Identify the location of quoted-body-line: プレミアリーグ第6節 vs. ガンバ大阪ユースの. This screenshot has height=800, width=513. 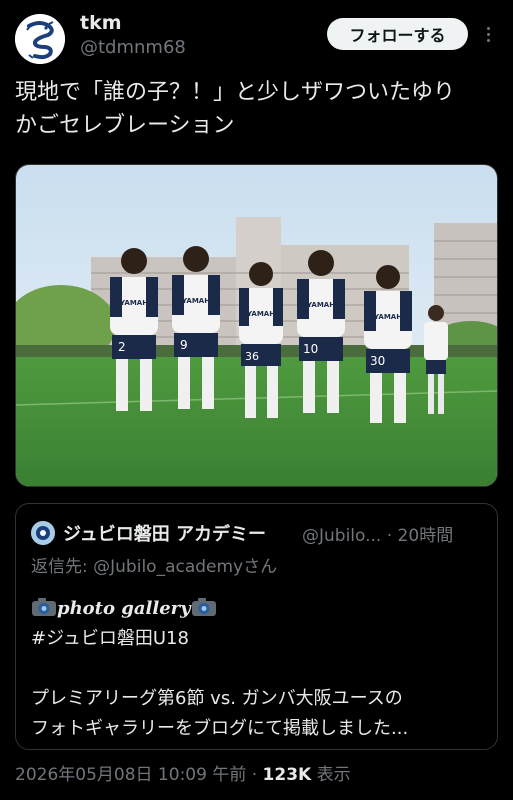
(217, 698).